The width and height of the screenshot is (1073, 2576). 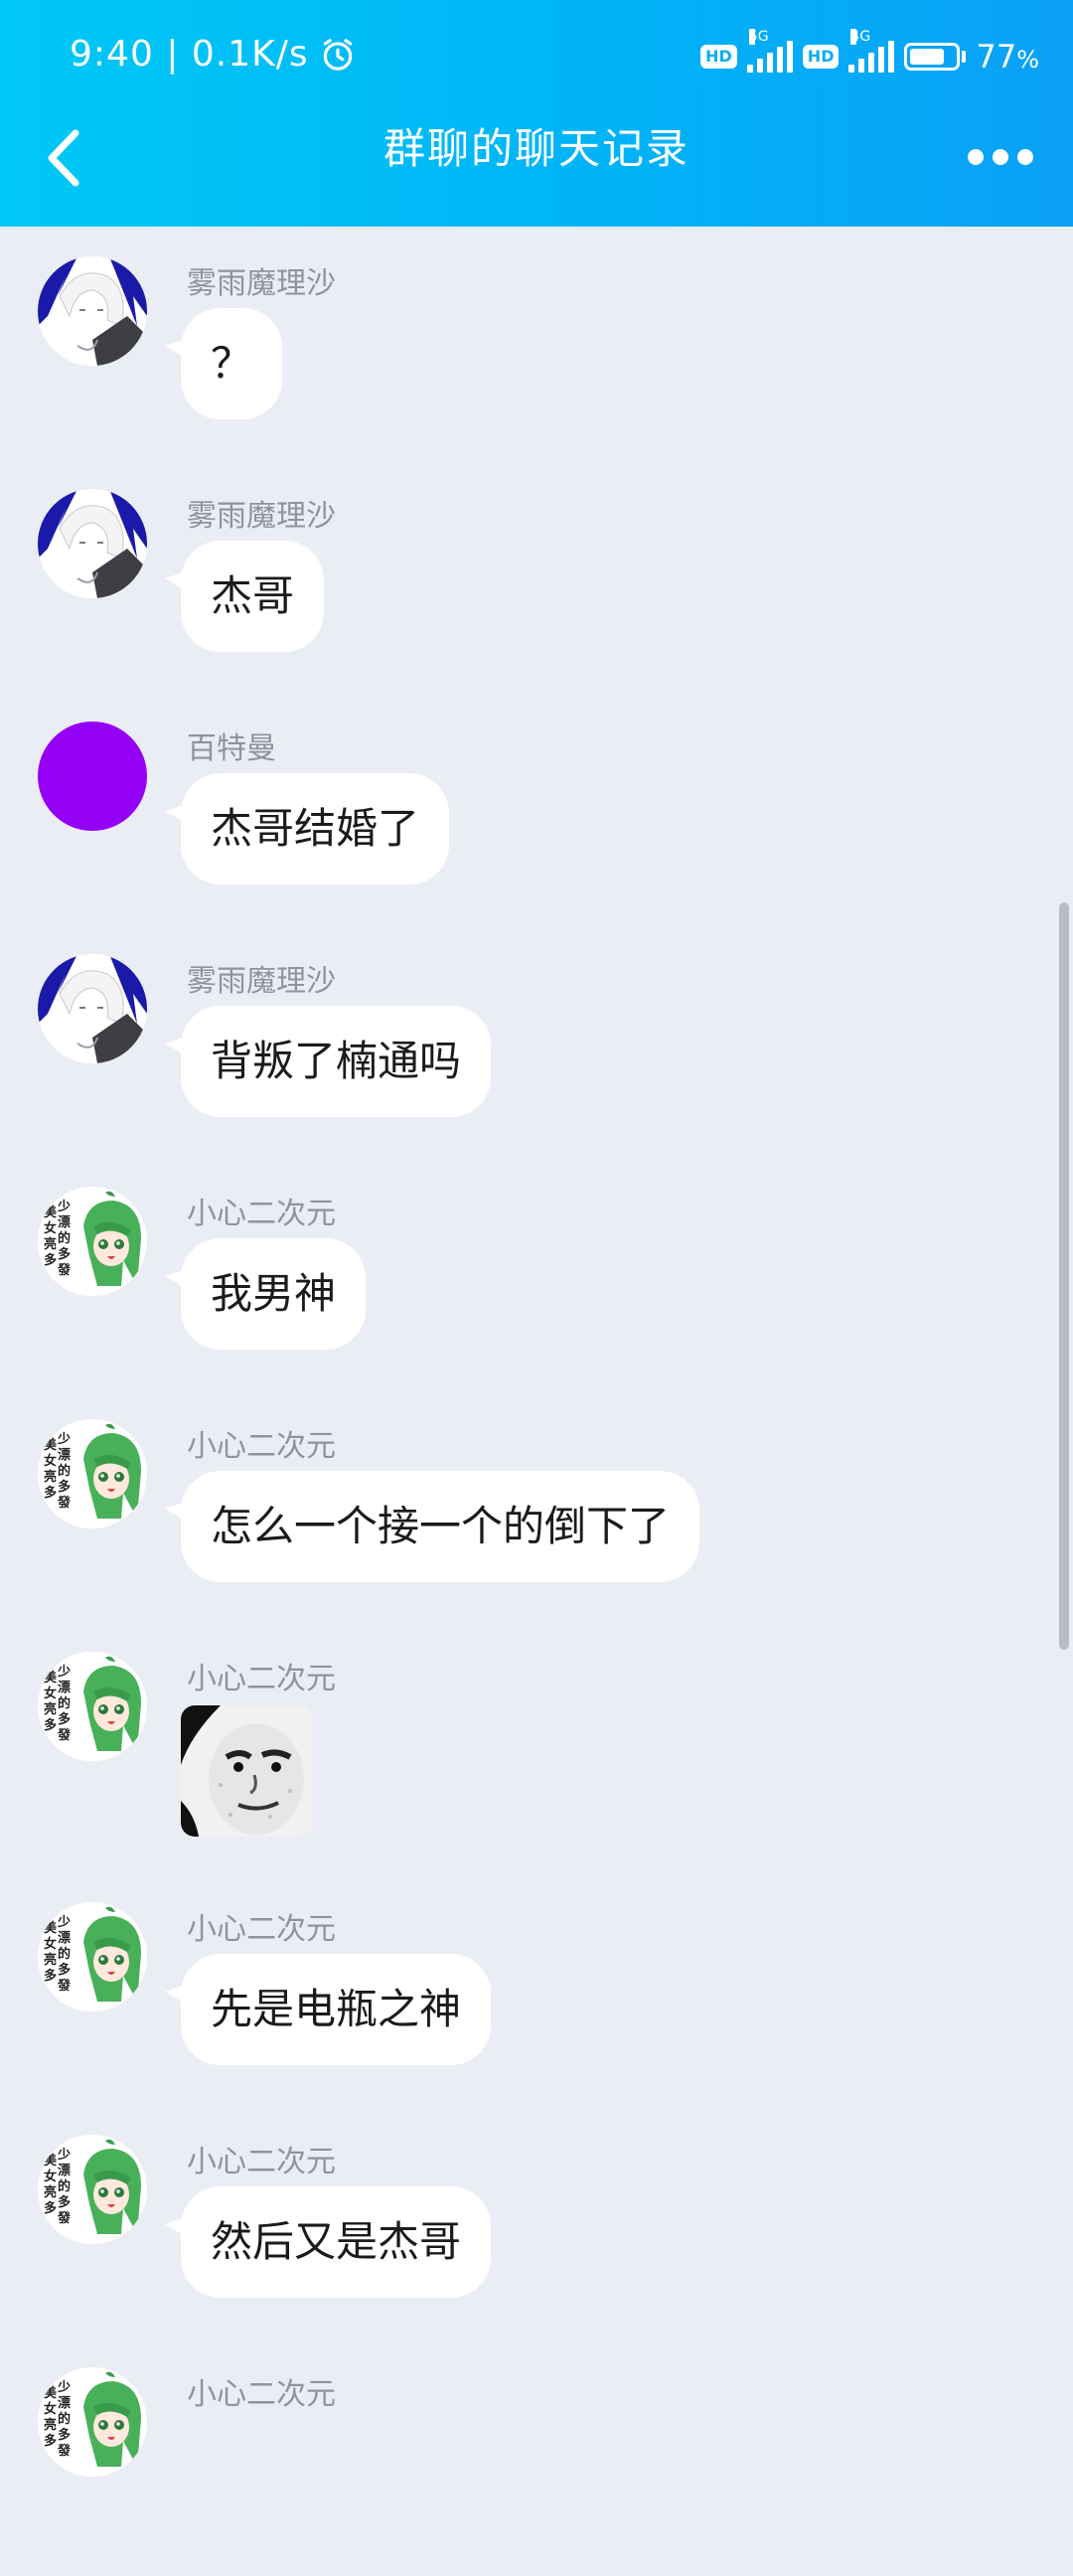 I want to click on message-item: 雾雨魔理沙背叛了楠通吗, so click(x=536, y=1048).